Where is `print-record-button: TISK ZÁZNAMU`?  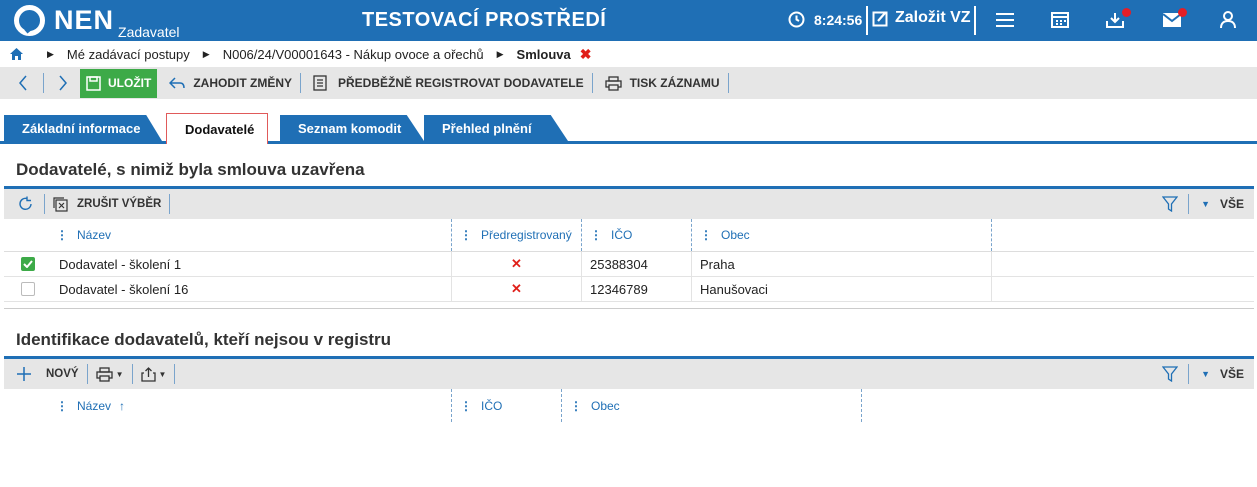 print-record-button: TISK ZÁZNAMU is located at coordinates (662, 83).